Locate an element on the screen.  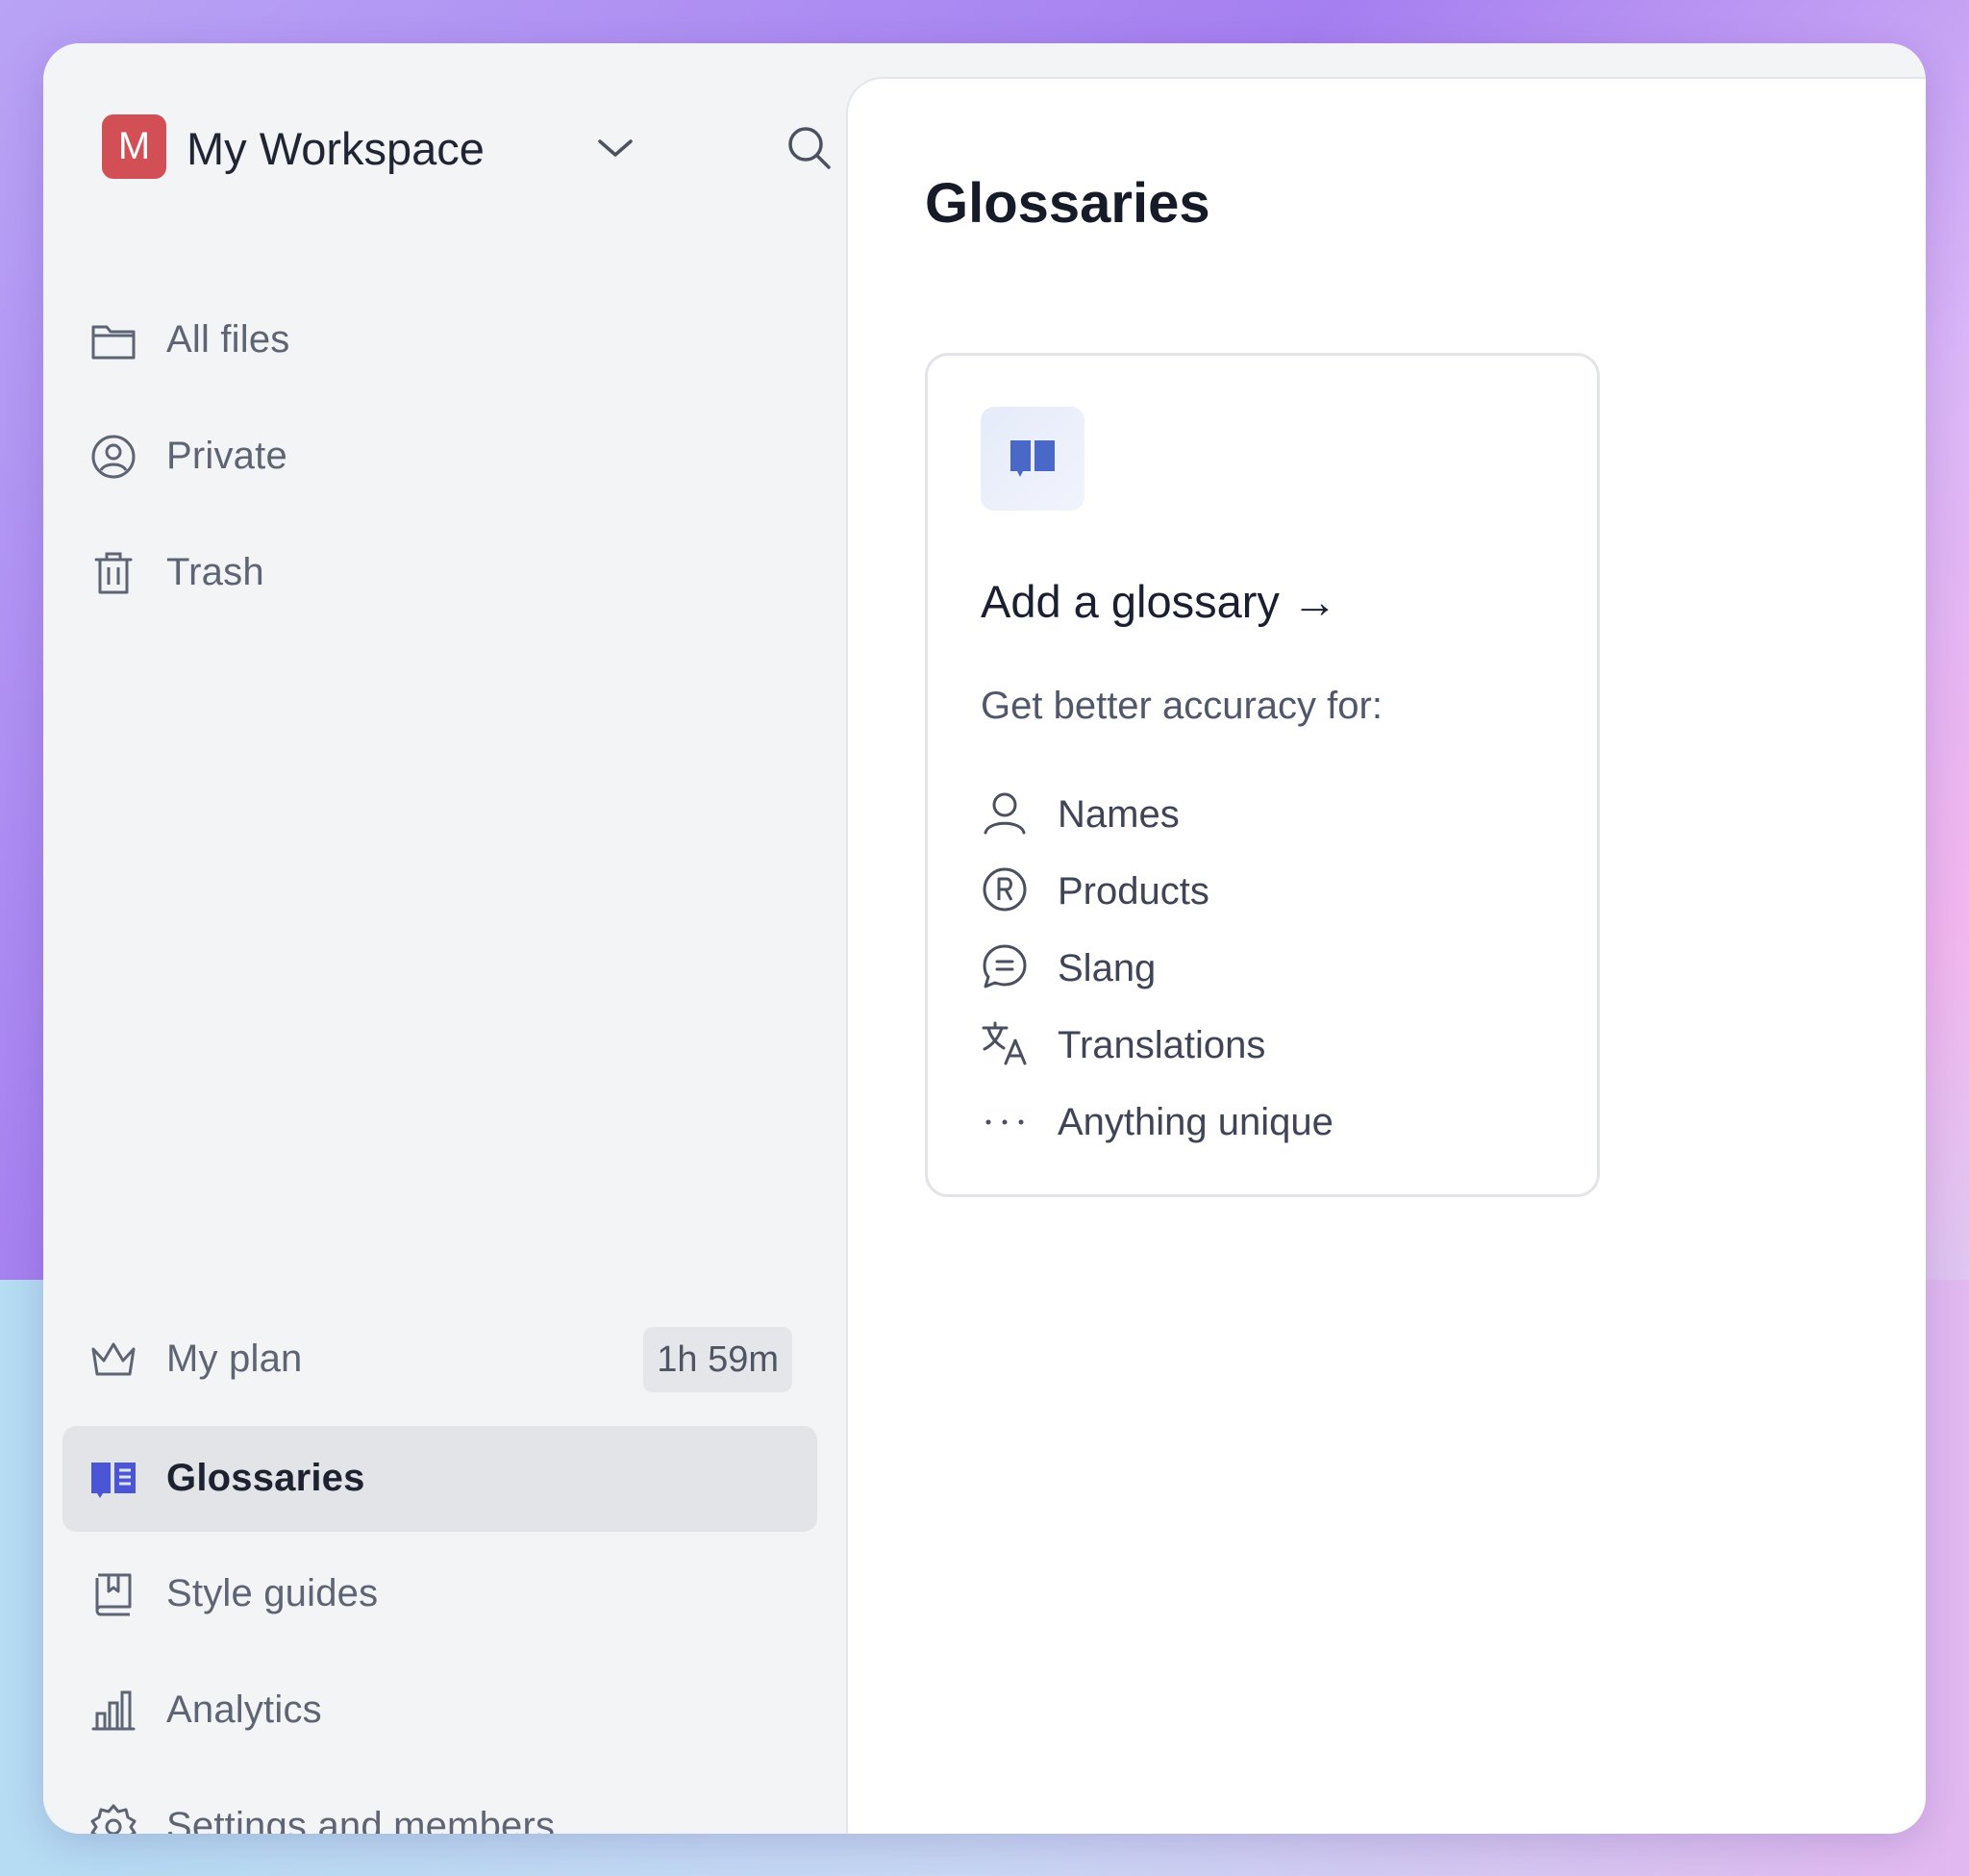
sidebar-item-analytics: Analytics is located at coordinates (439, 1710).